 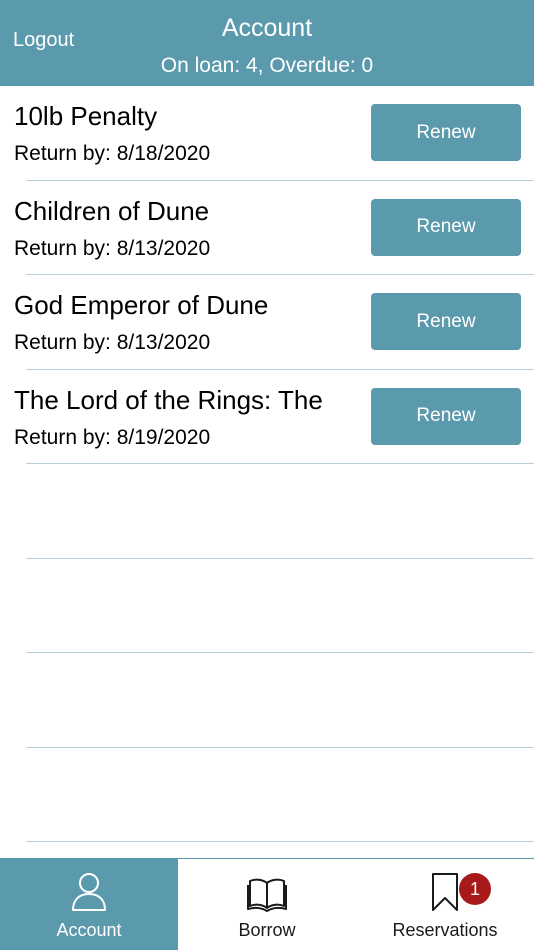 I want to click on book-title: Children of Dune, so click(x=112, y=210).